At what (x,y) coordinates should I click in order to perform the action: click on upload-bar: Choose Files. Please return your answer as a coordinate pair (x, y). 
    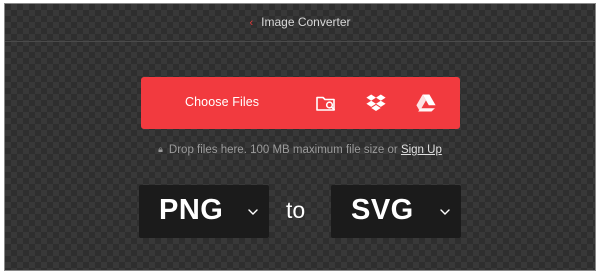
    Looking at the image, I should click on (300, 103).